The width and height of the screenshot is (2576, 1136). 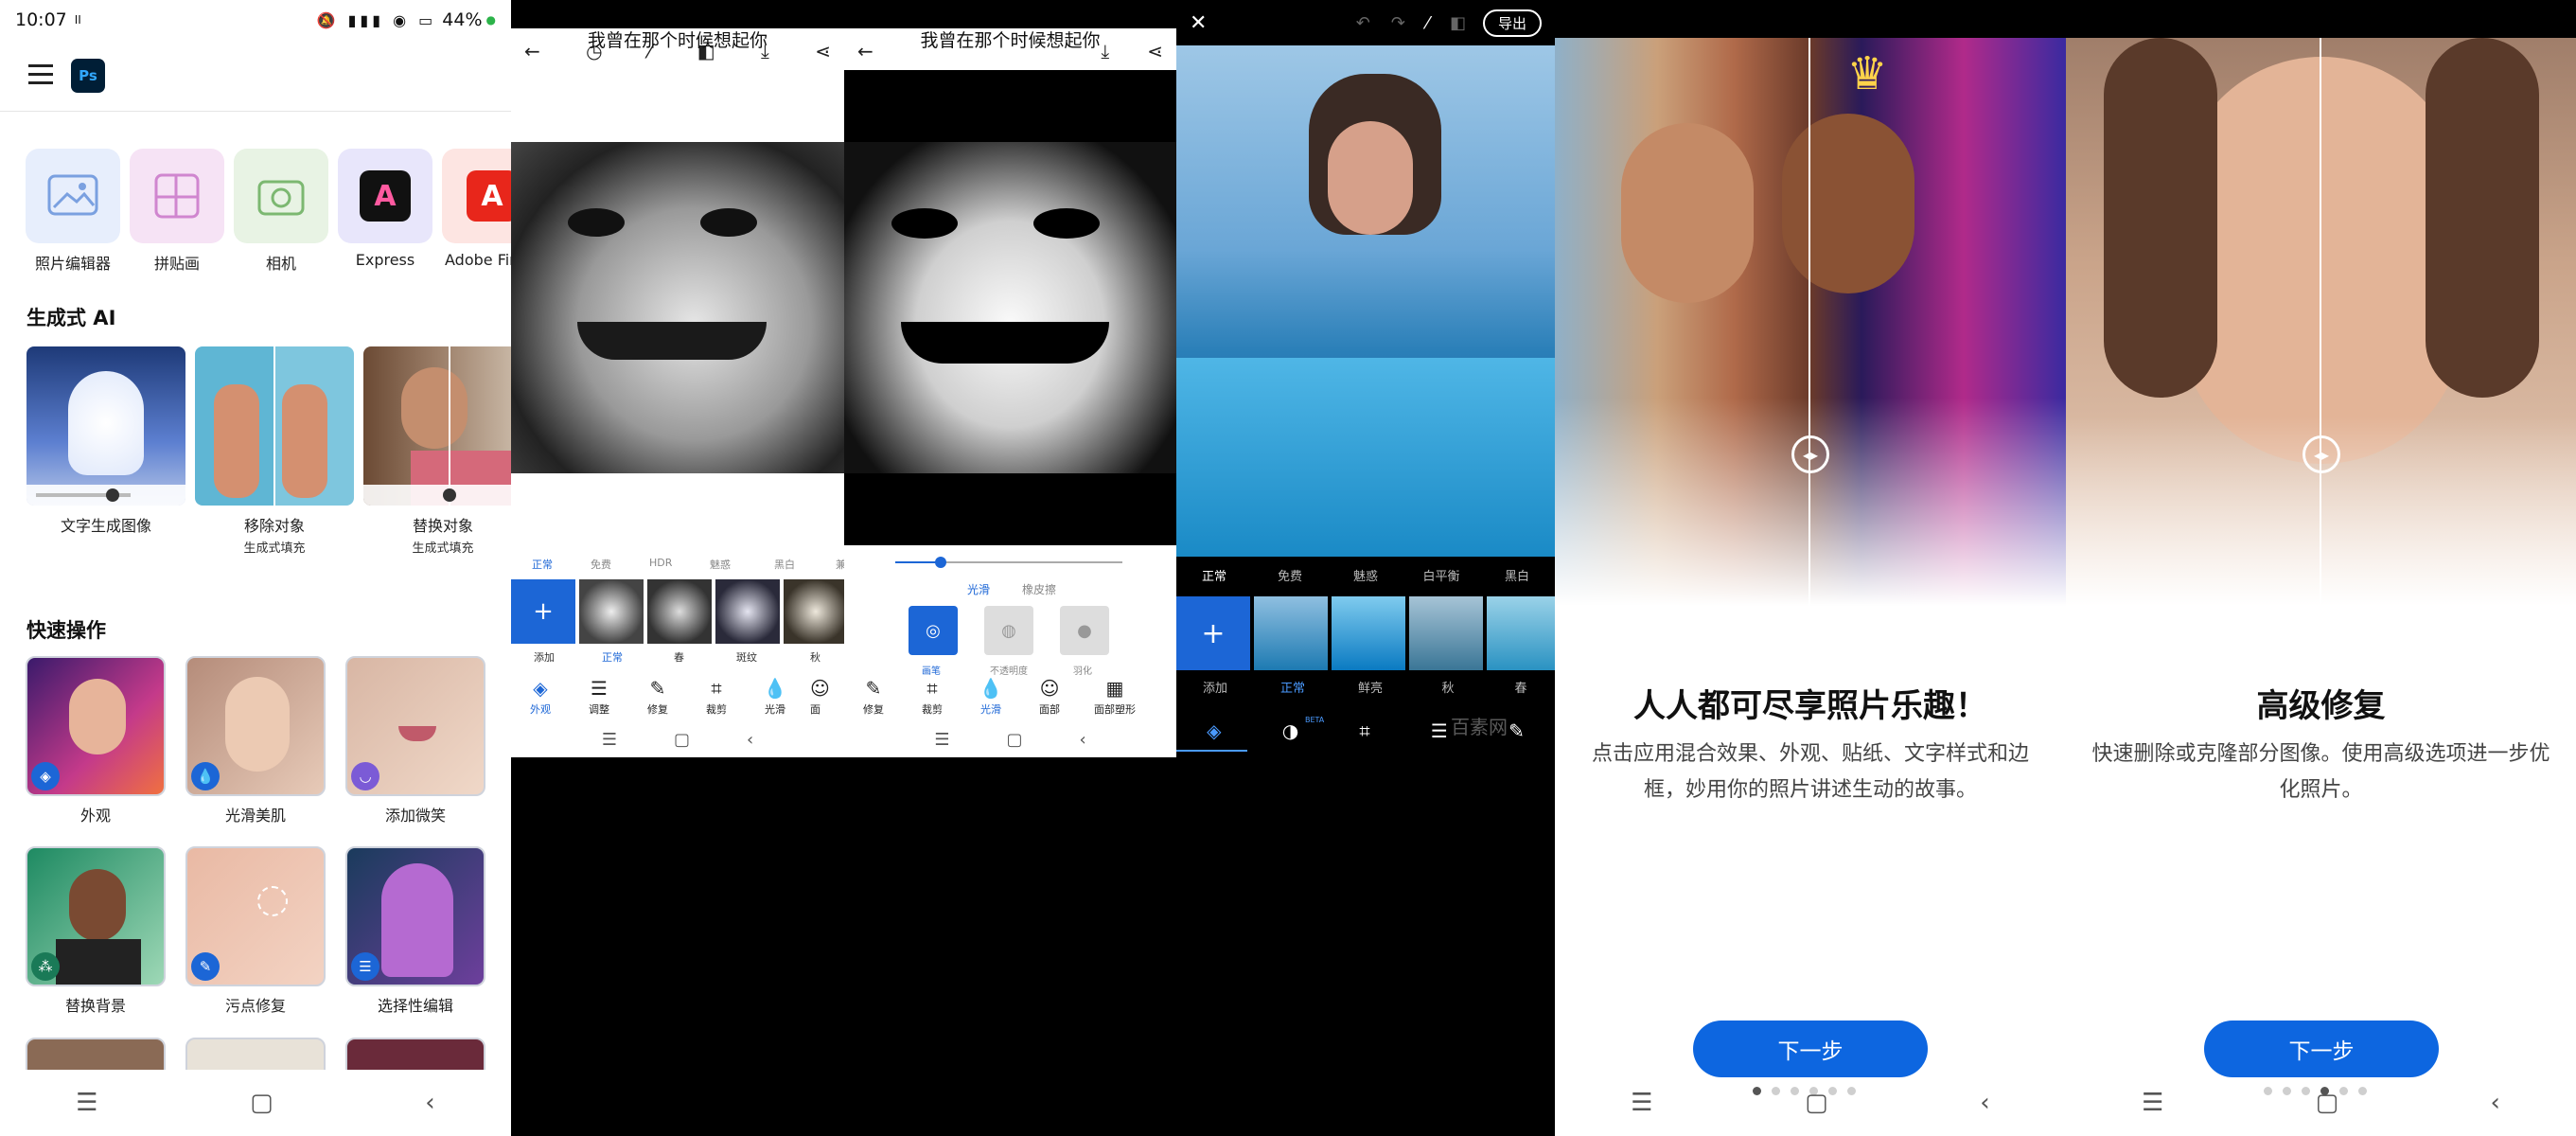 What do you see at coordinates (716, 709) in the screenshot?
I see `tool-label: 裁剪` at bounding box center [716, 709].